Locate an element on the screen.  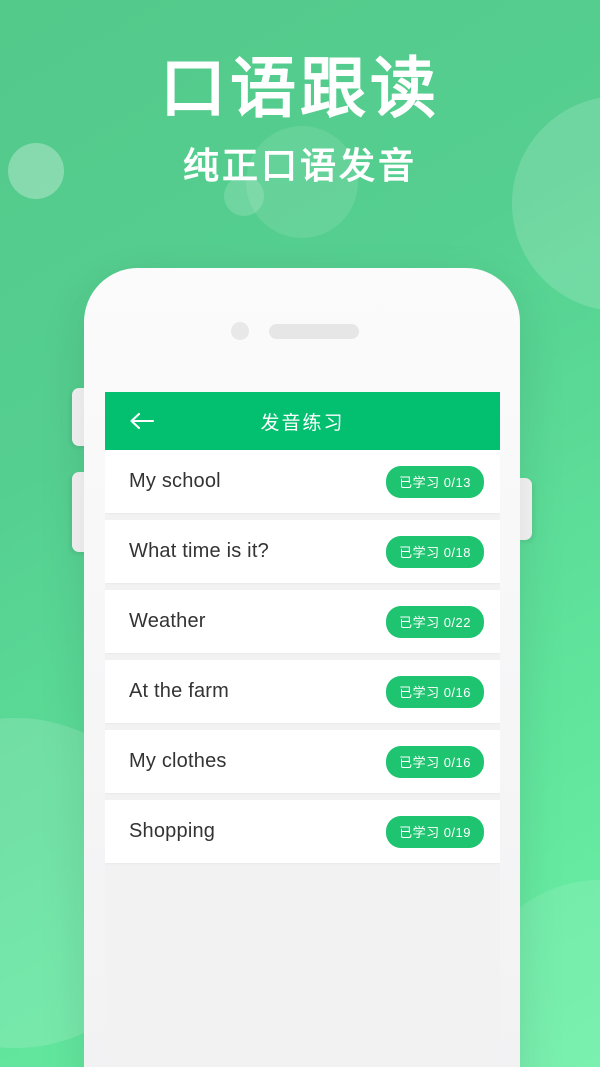
decor-circle-behind-phone is located at coordinates (302, 182).